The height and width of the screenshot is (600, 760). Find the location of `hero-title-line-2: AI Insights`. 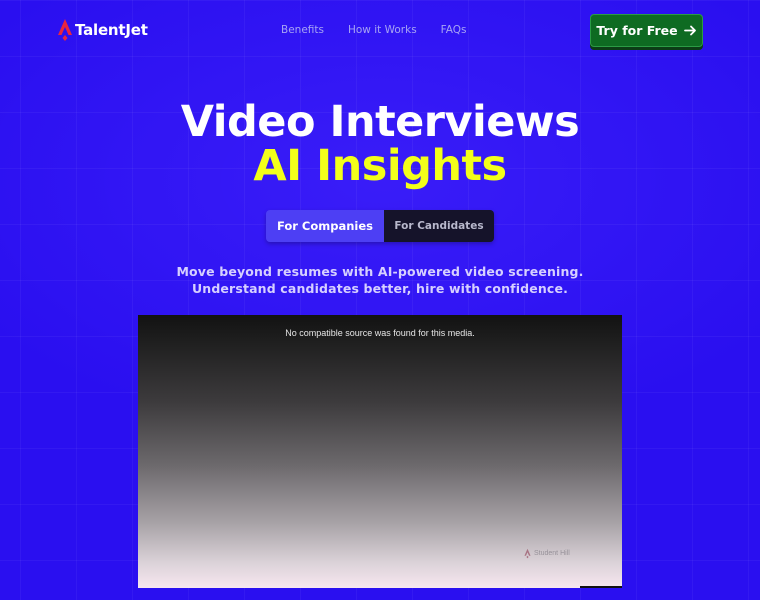

hero-title-line-2: AI Insights is located at coordinates (380, 166).